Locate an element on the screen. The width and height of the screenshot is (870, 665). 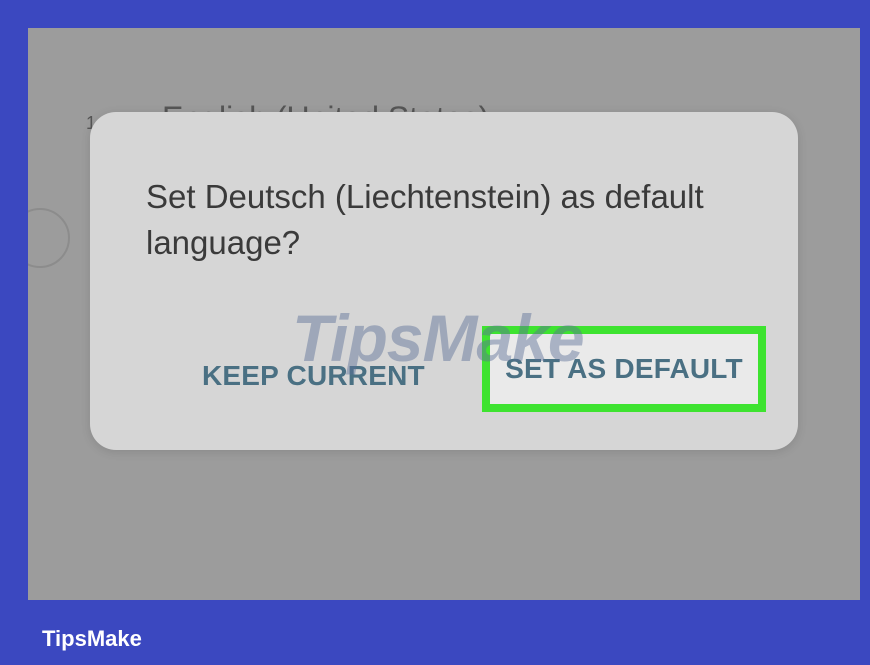
set-as-default-button: SET AS DEFAULT is located at coordinates (624, 369).